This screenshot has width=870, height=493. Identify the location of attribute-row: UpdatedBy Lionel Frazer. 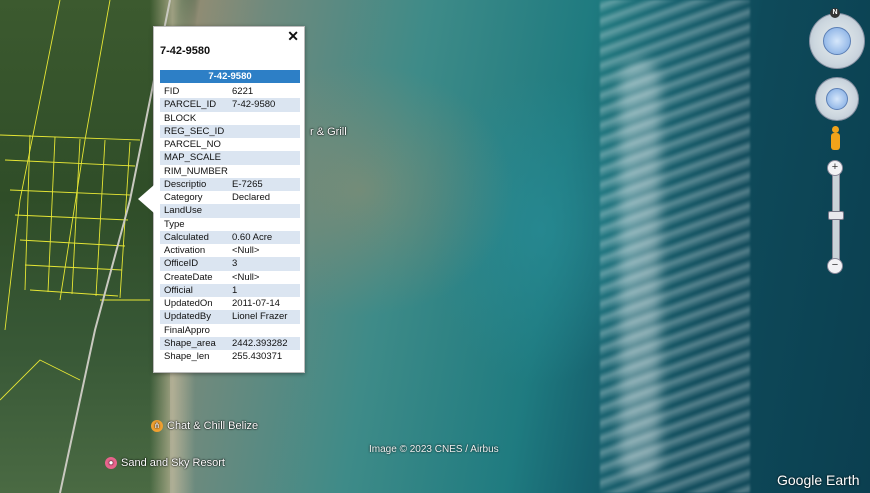
(230, 317).